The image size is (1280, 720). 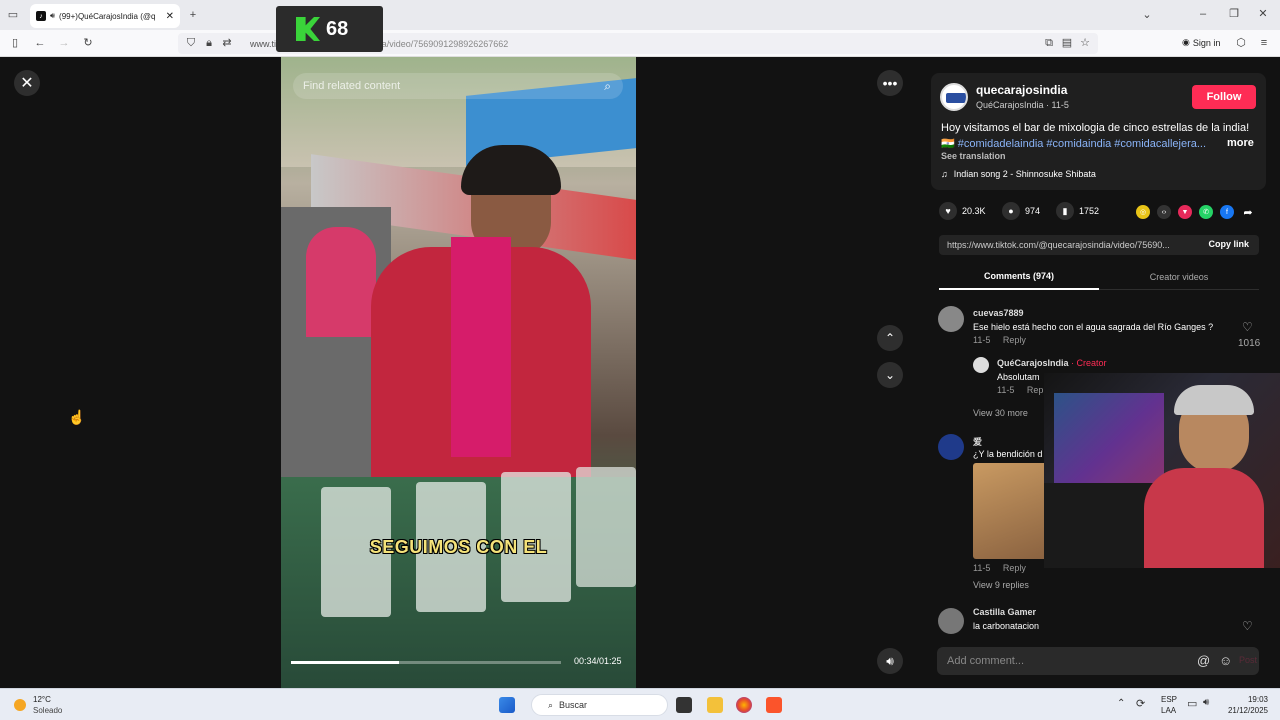 I want to click on maximize-icon: ❐, so click(x=1234, y=14).